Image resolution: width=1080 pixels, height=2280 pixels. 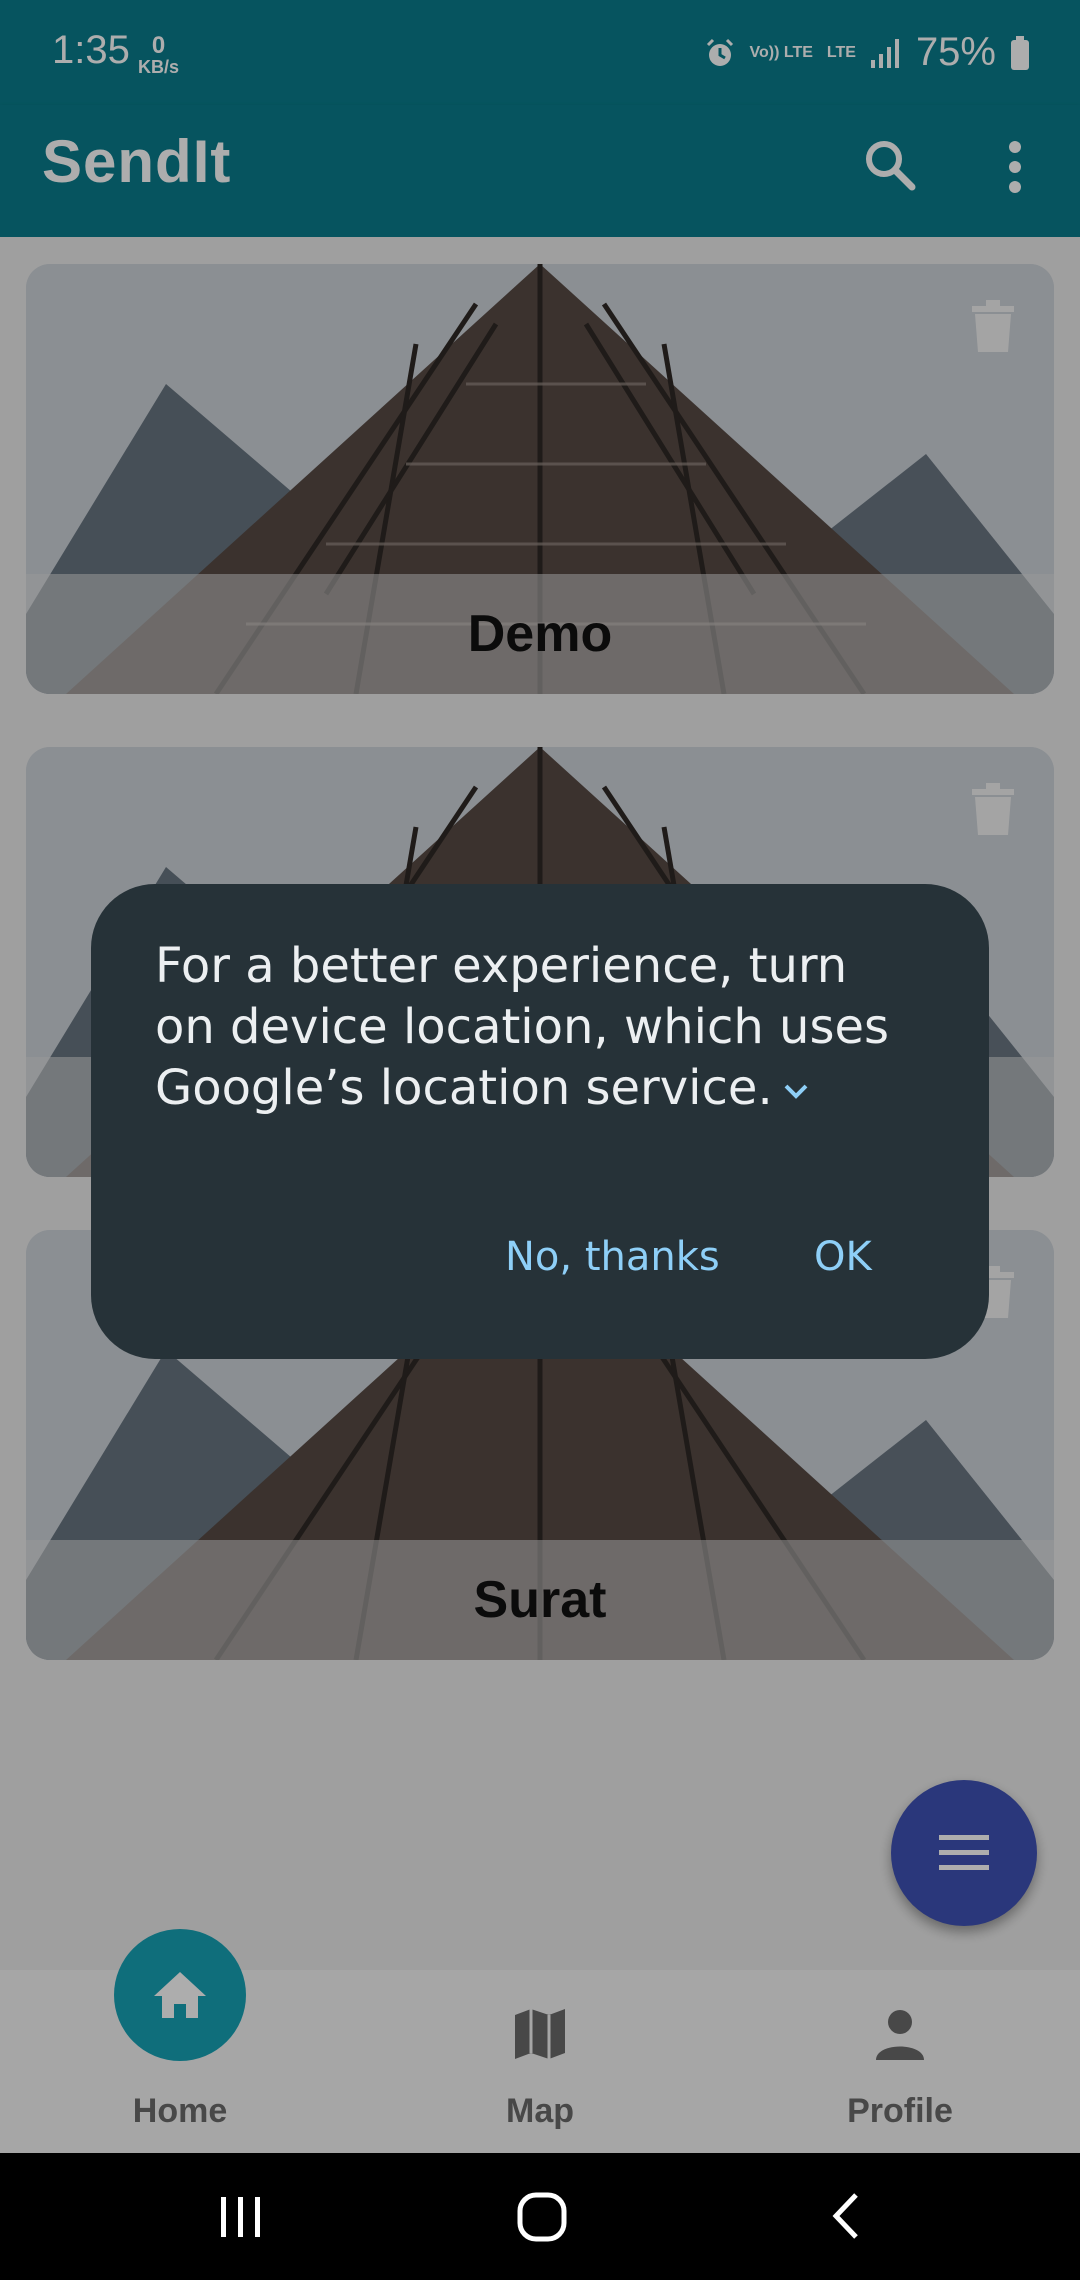 I want to click on no-thanks-button: No, thanks, so click(x=612, y=1257).